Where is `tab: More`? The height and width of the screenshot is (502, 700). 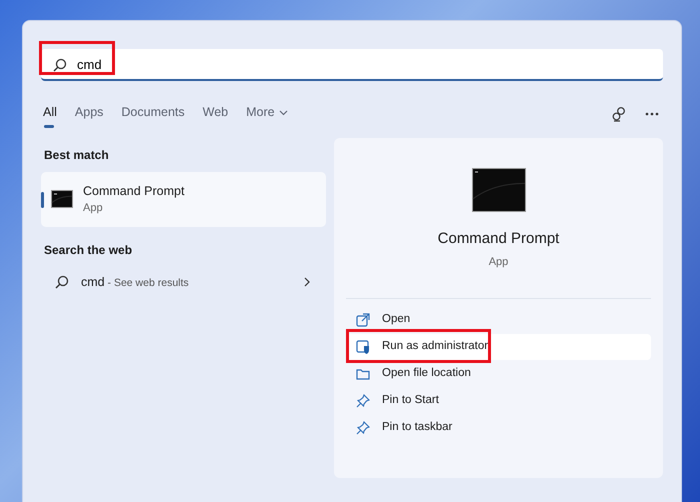 tab: More is located at coordinates (267, 114).